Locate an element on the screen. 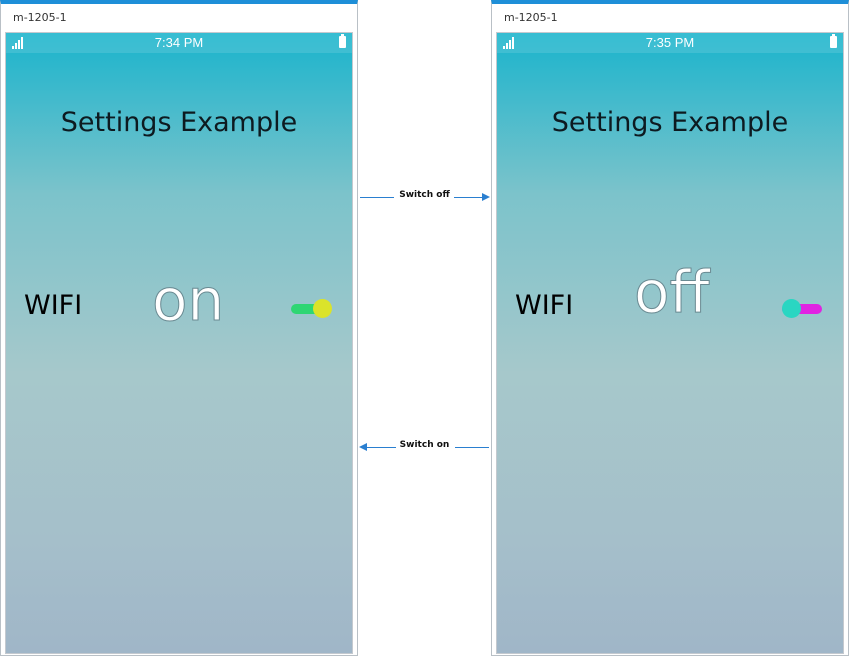  switch-on-label: Switch on is located at coordinates (424, 445).